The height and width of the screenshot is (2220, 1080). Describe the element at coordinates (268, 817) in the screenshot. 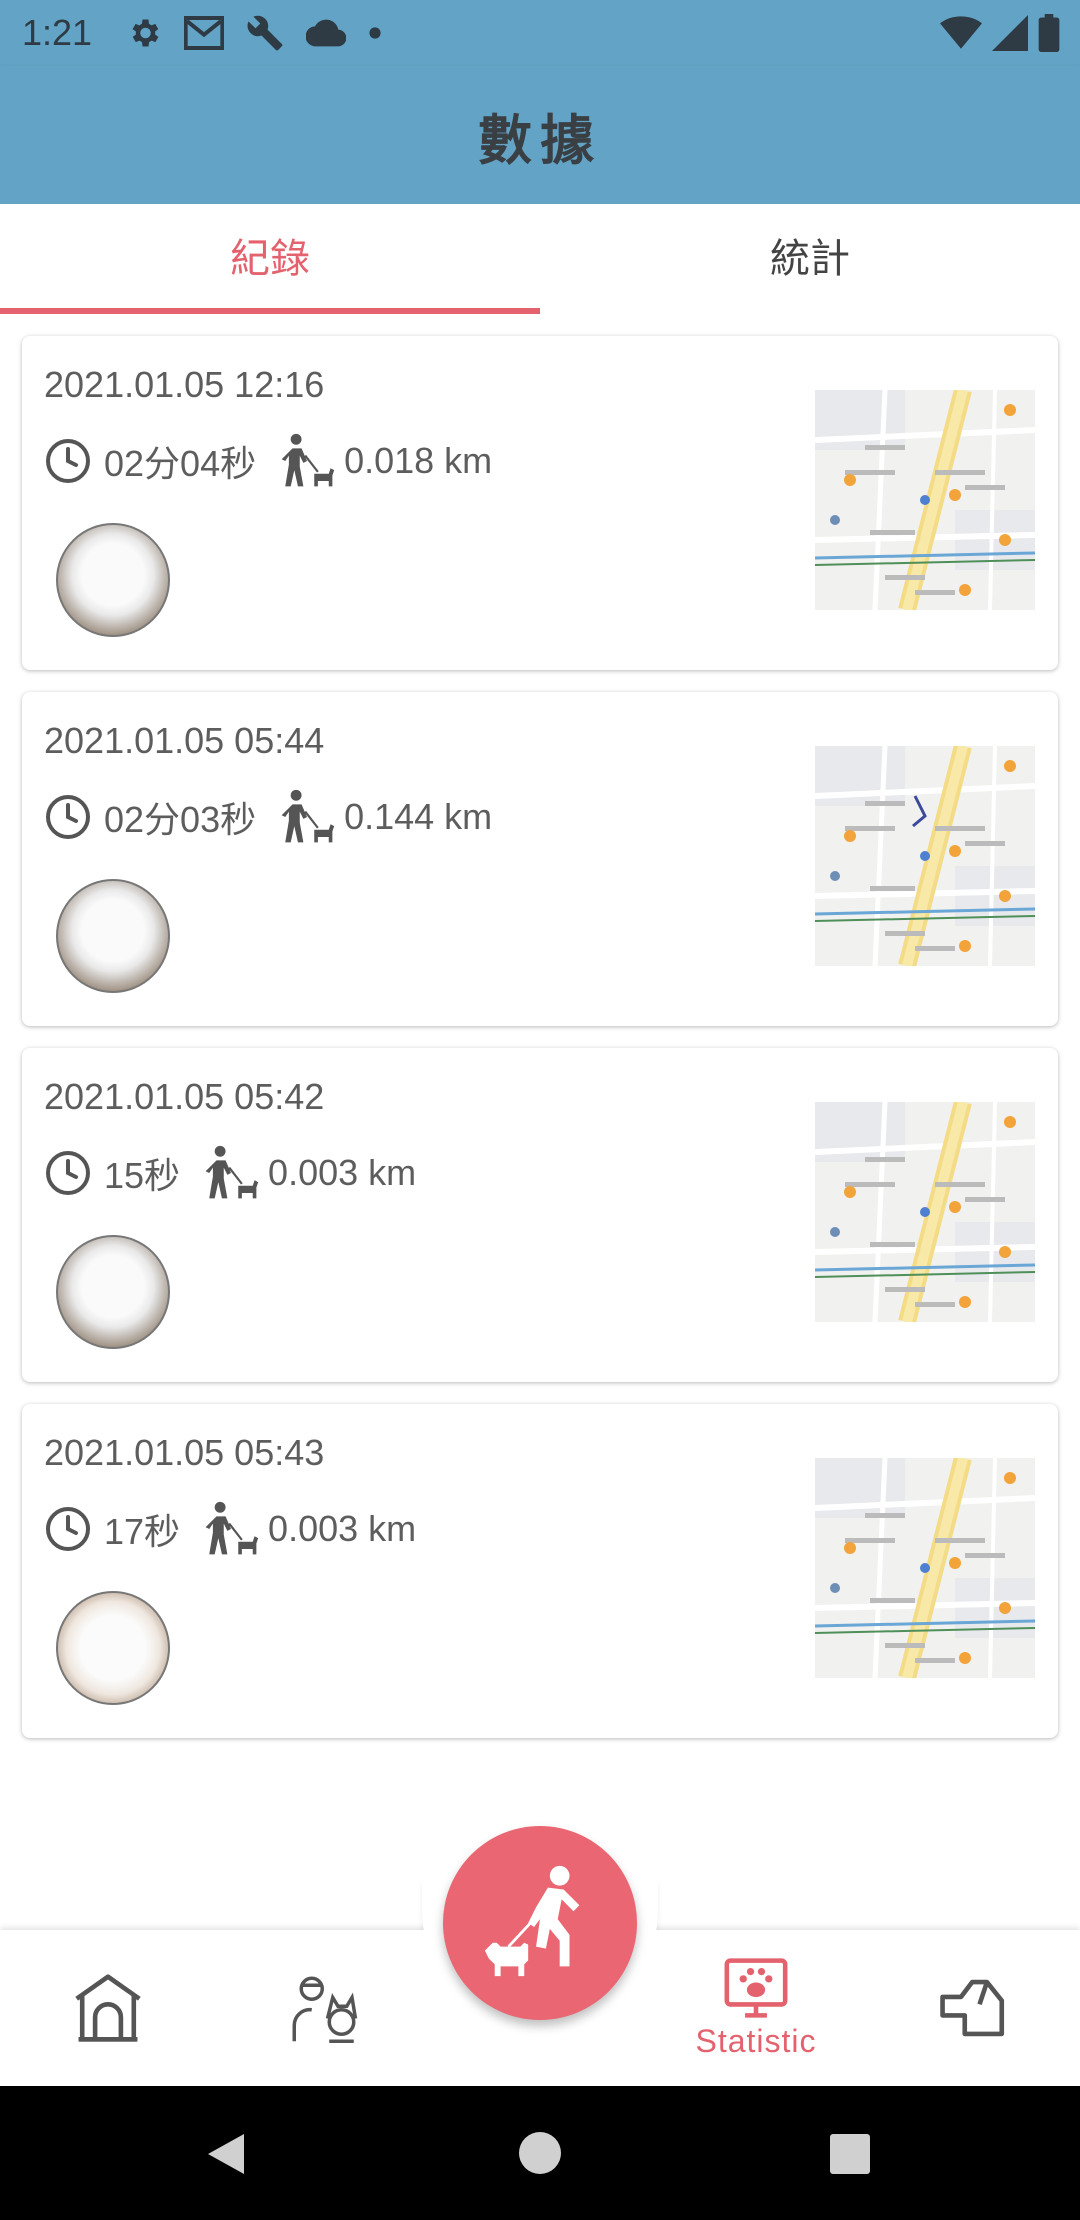

I see `record-stats: 02分03秒 0.144 km` at that location.